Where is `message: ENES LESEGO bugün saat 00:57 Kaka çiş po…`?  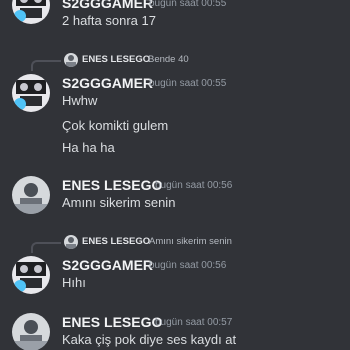 message: ENES LESEGO bugün saat 00:57 Kaka çiş po… is located at coordinates (175, 329).